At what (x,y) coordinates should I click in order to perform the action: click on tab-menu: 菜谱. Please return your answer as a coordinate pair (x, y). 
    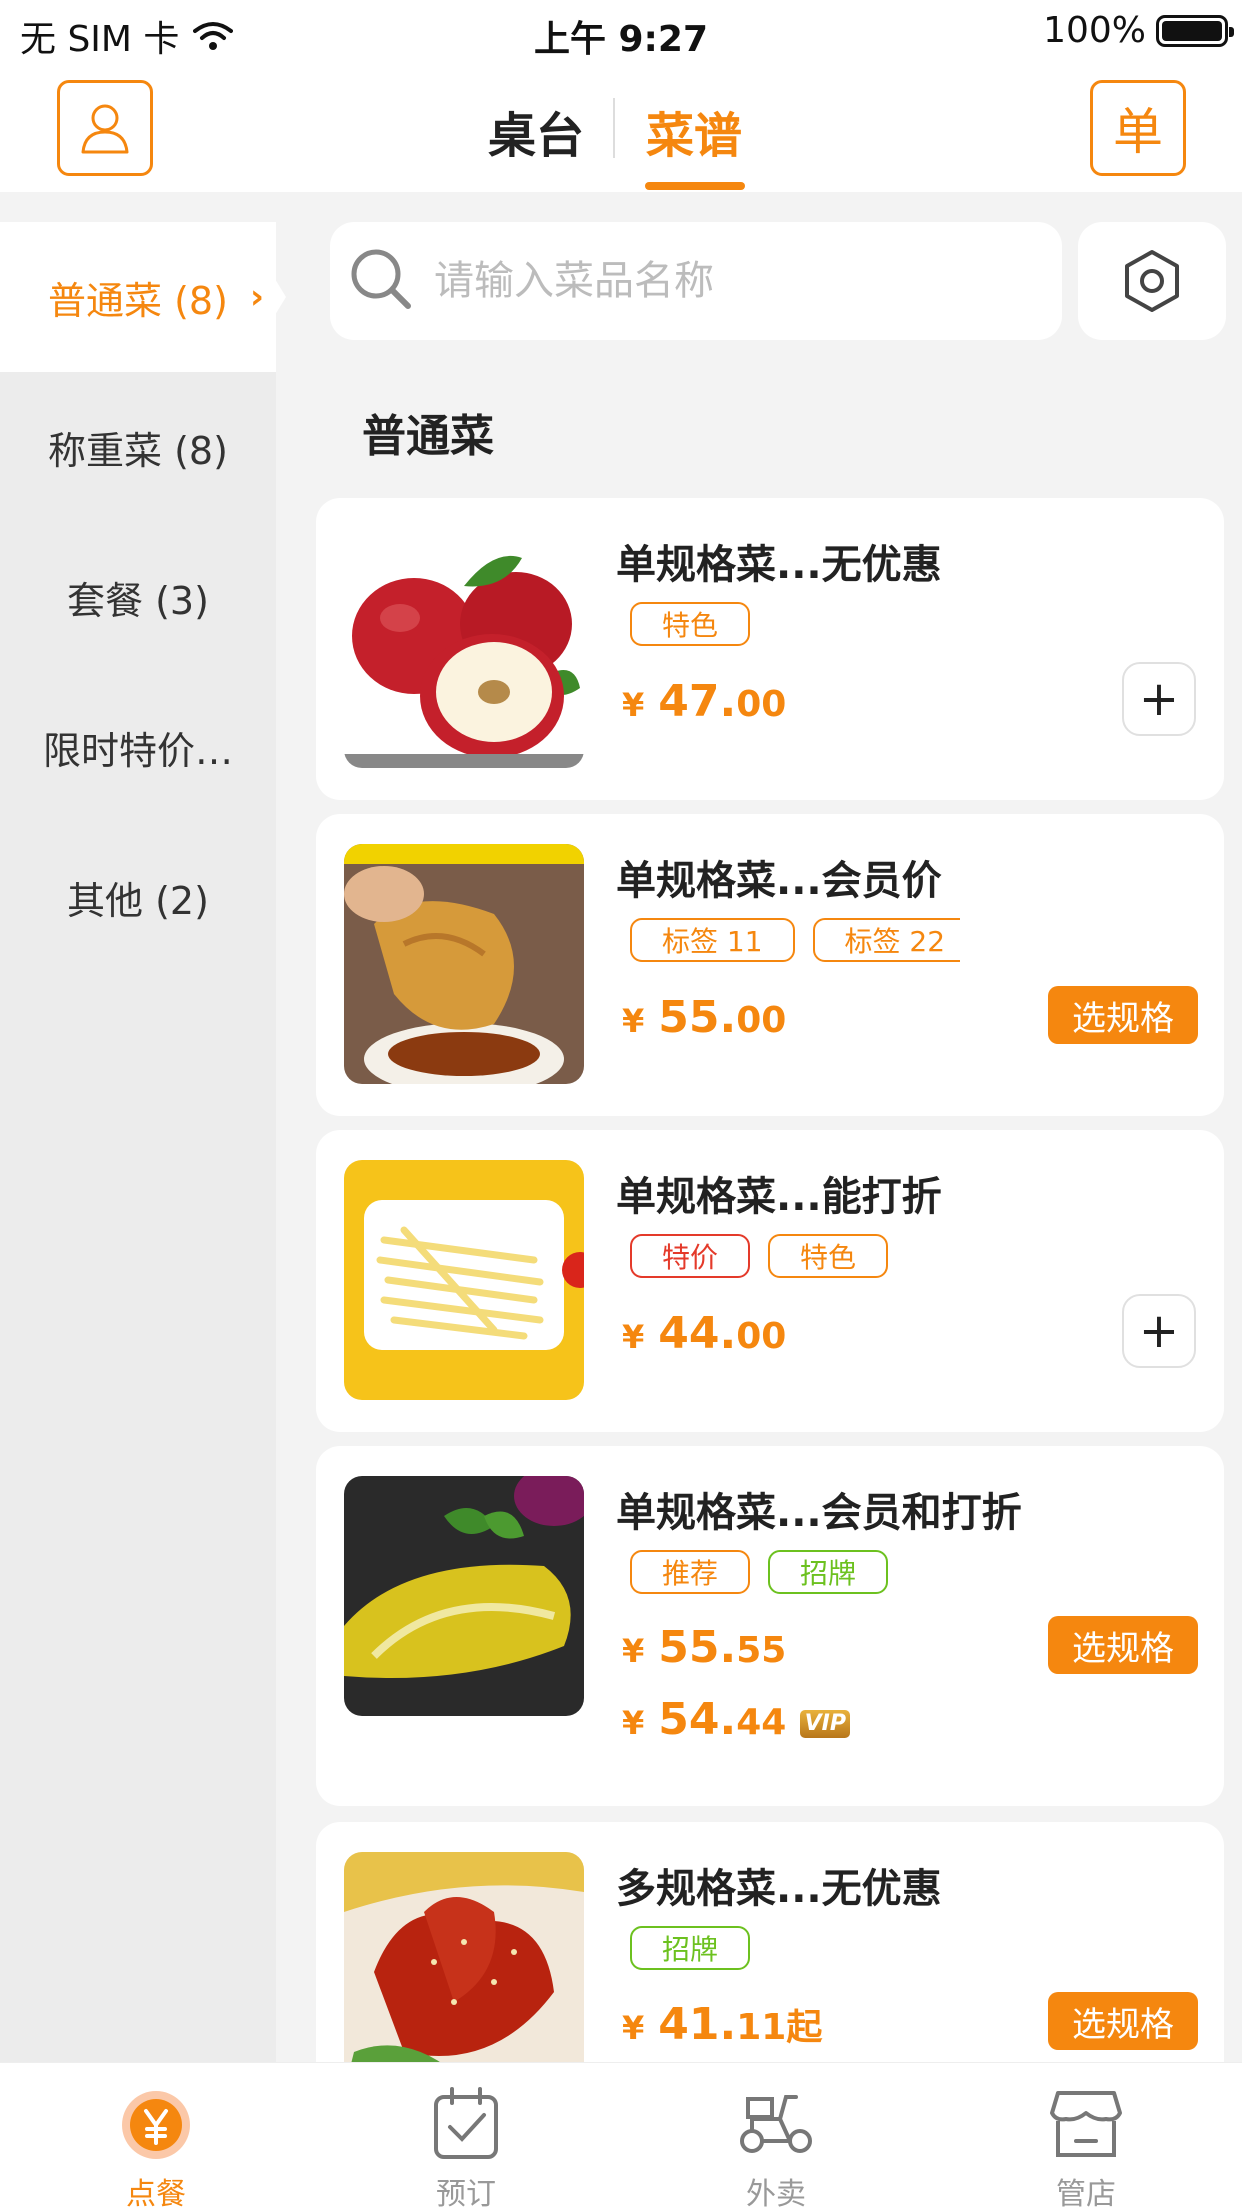
    Looking at the image, I should click on (694, 131).